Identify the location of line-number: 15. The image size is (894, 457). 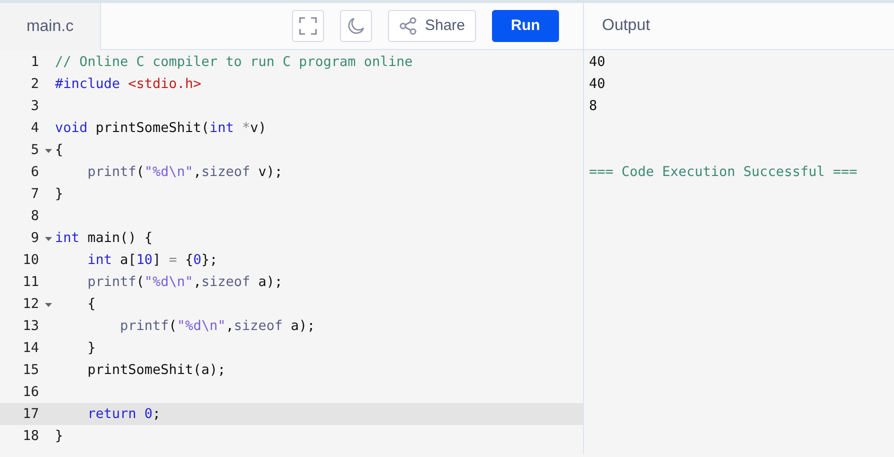
(30, 370).